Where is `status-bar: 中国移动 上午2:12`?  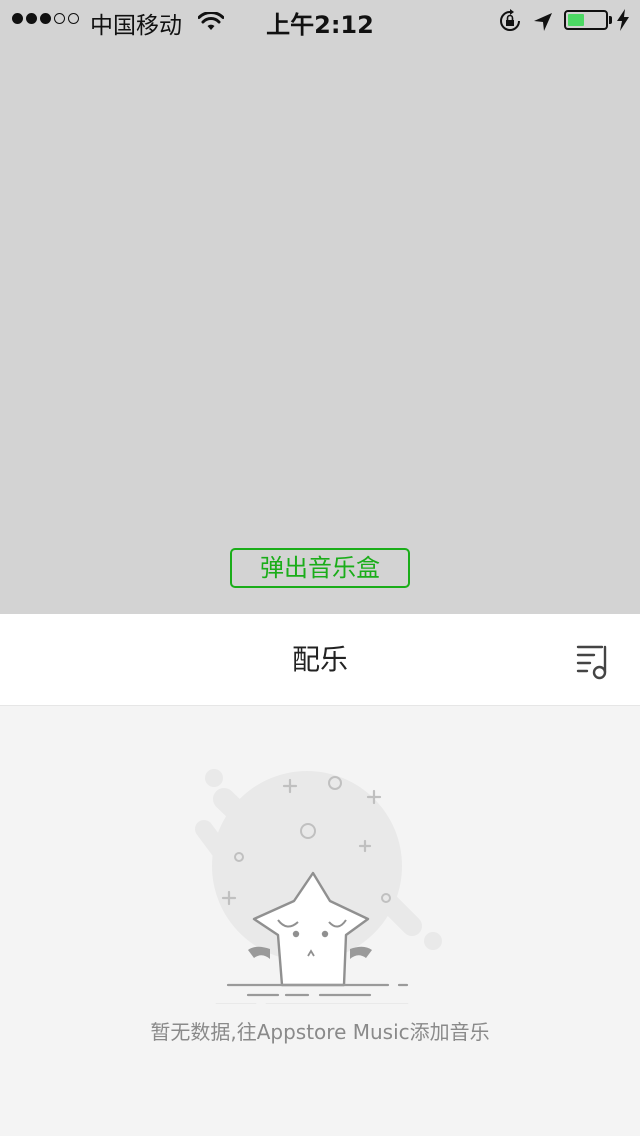 status-bar: 中国移动 上午2:12 is located at coordinates (320, 20).